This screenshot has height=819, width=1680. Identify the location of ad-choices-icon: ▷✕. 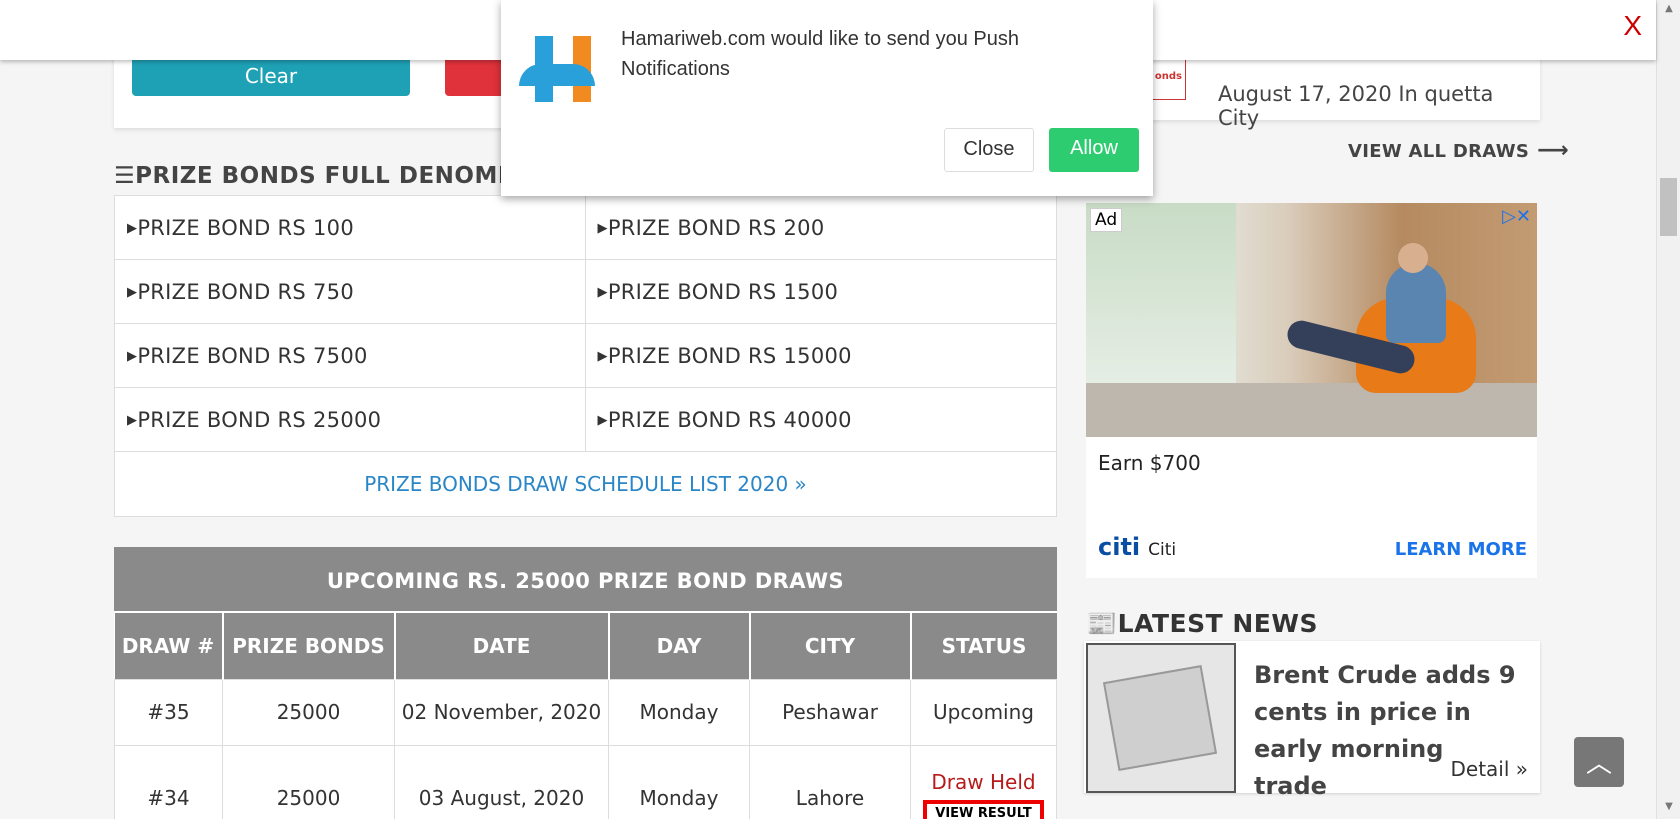
(1516, 216).